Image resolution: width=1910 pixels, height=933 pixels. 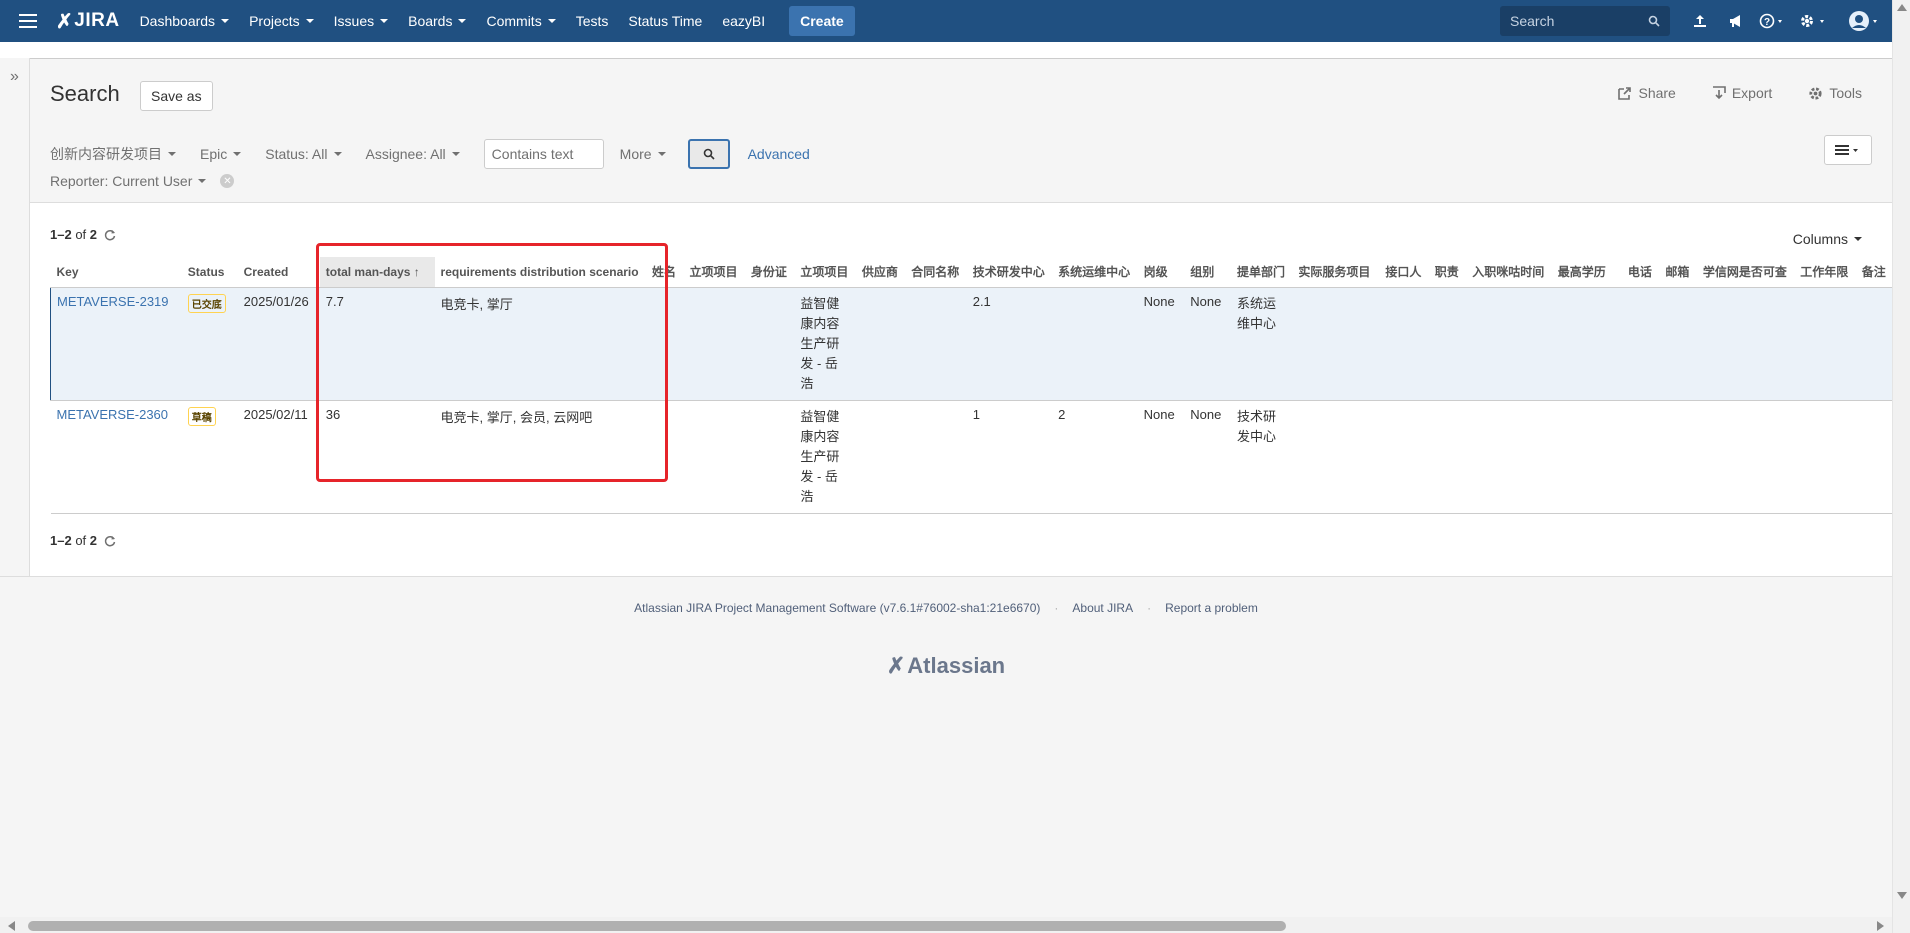 What do you see at coordinates (936, 272) in the screenshot?
I see `column-header: 合同名称` at bounding box center [936, 272].